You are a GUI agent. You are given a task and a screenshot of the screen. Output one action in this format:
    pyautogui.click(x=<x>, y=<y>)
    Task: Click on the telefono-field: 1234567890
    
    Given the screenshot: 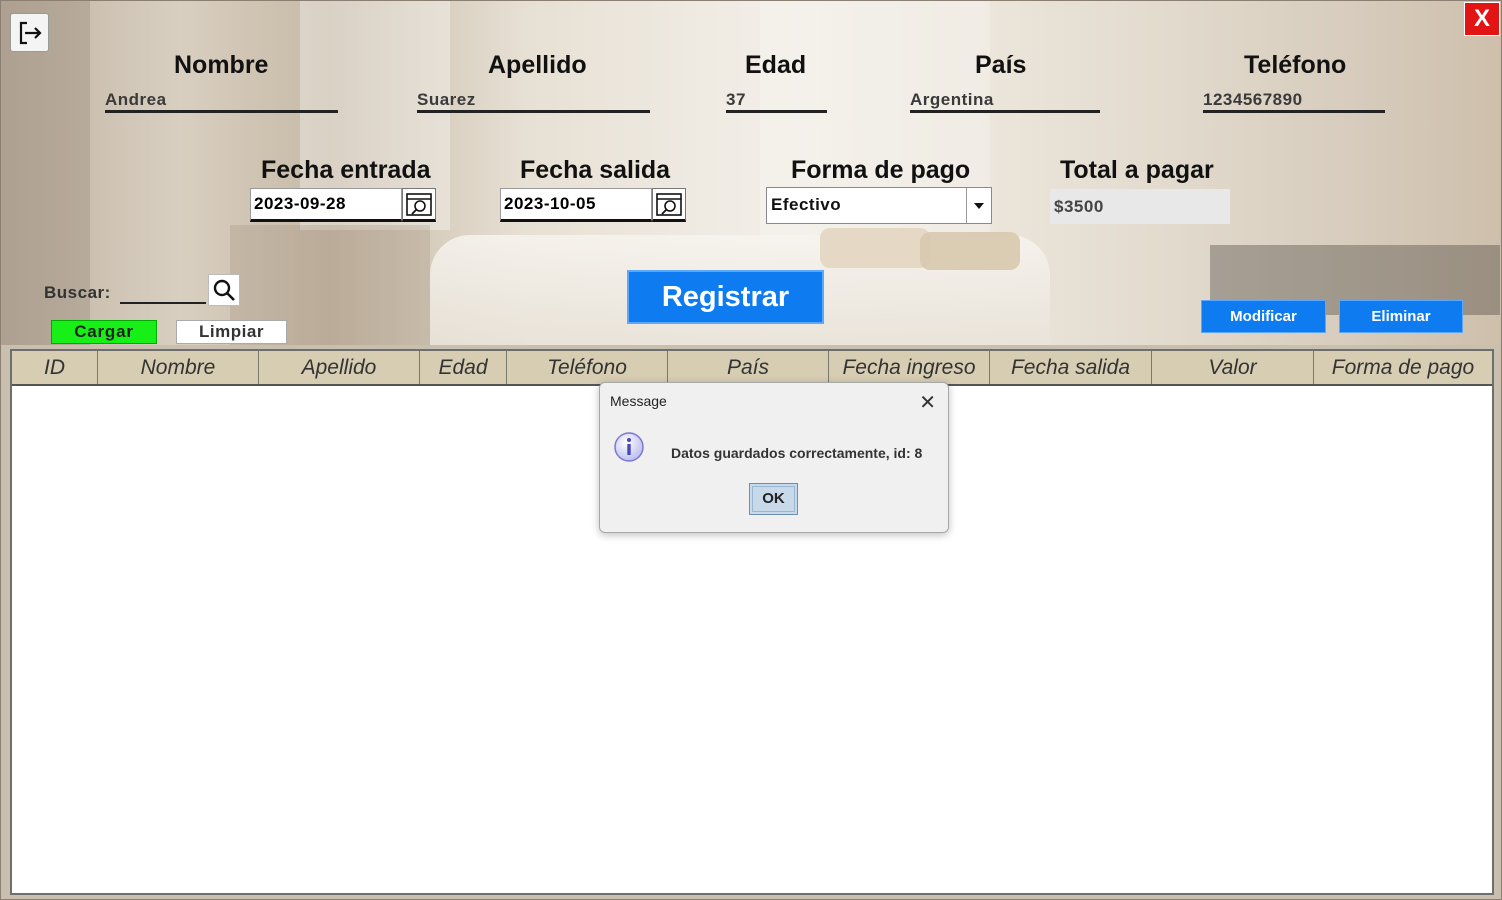 What is the action you would take?
    pyautogui.click(x=1294, y=101)
    